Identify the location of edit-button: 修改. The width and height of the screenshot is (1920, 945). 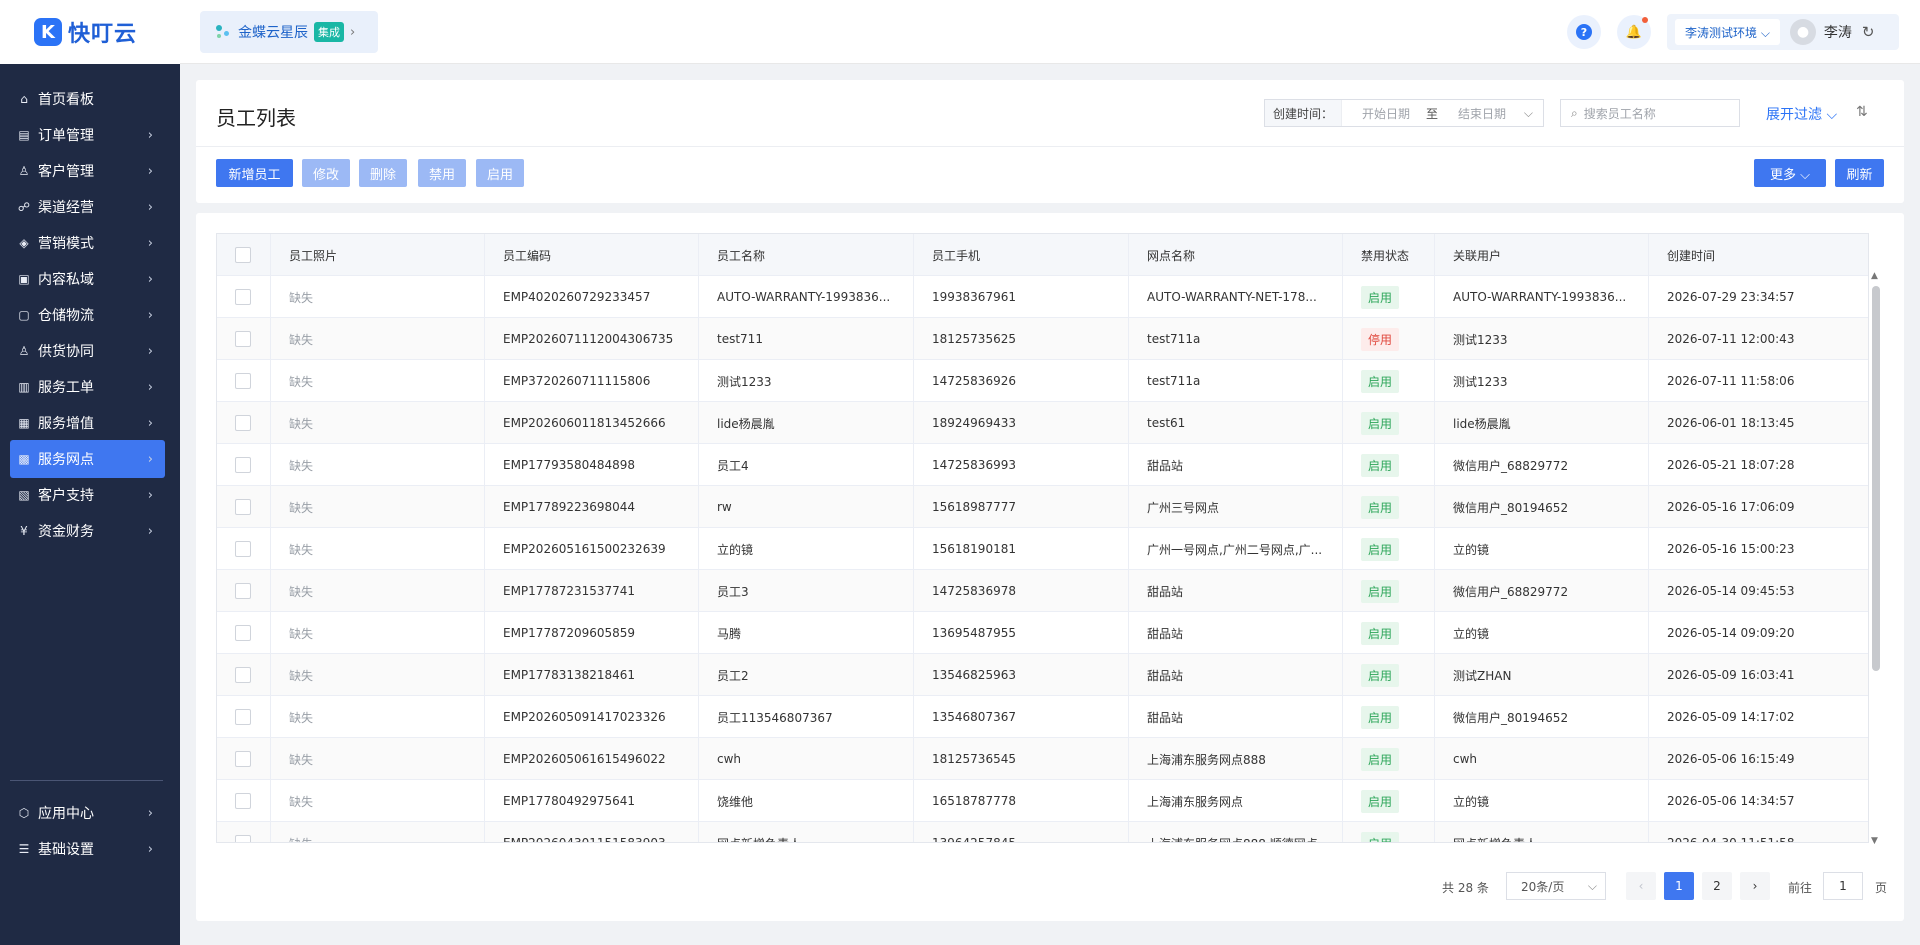
(326, 173).